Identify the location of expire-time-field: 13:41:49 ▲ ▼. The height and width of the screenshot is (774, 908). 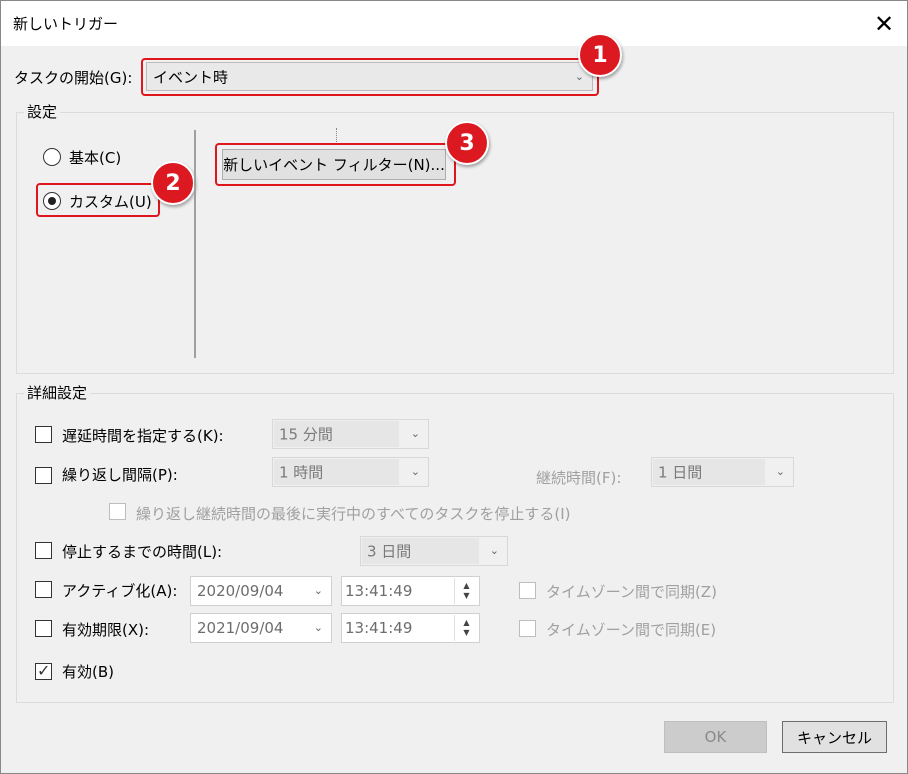
(410, 628).